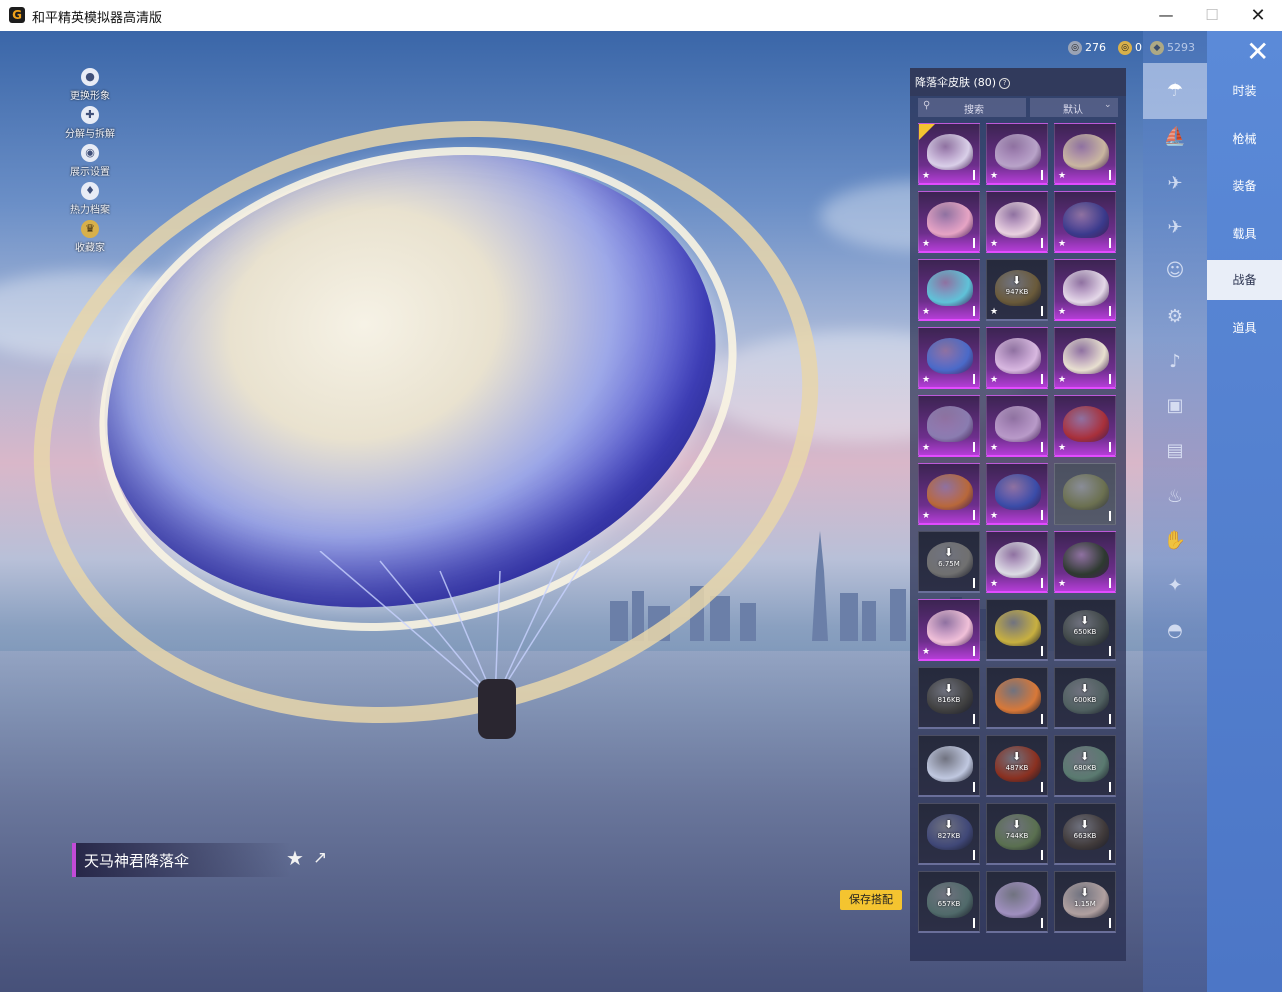 The width and height of the screenshot is (1282, 992). What do you see at coordinates (1175, 271) in the screenshot?
I see `emote-icon: ☺` at bounding box center [1175, 271].